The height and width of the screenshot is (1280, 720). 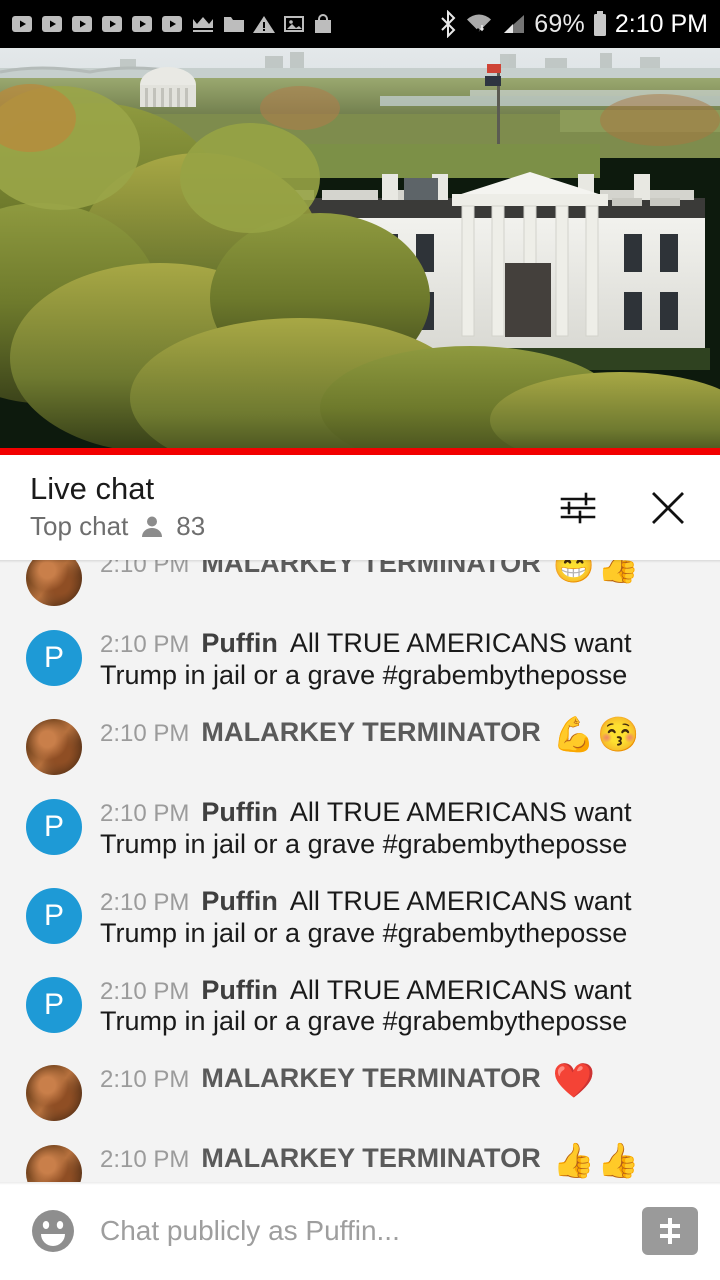 What do you see at coordinates (53, 1231) in the screenshot?
I see `emoji-smiley-icon` at bounding box center [53, 1231].